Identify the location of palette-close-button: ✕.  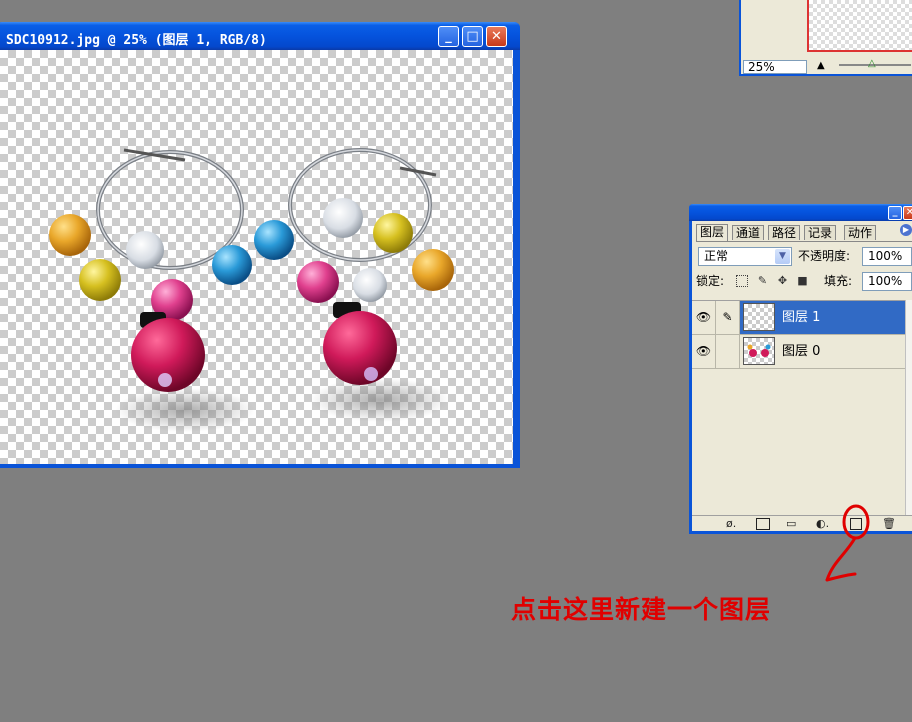
(907, 213).